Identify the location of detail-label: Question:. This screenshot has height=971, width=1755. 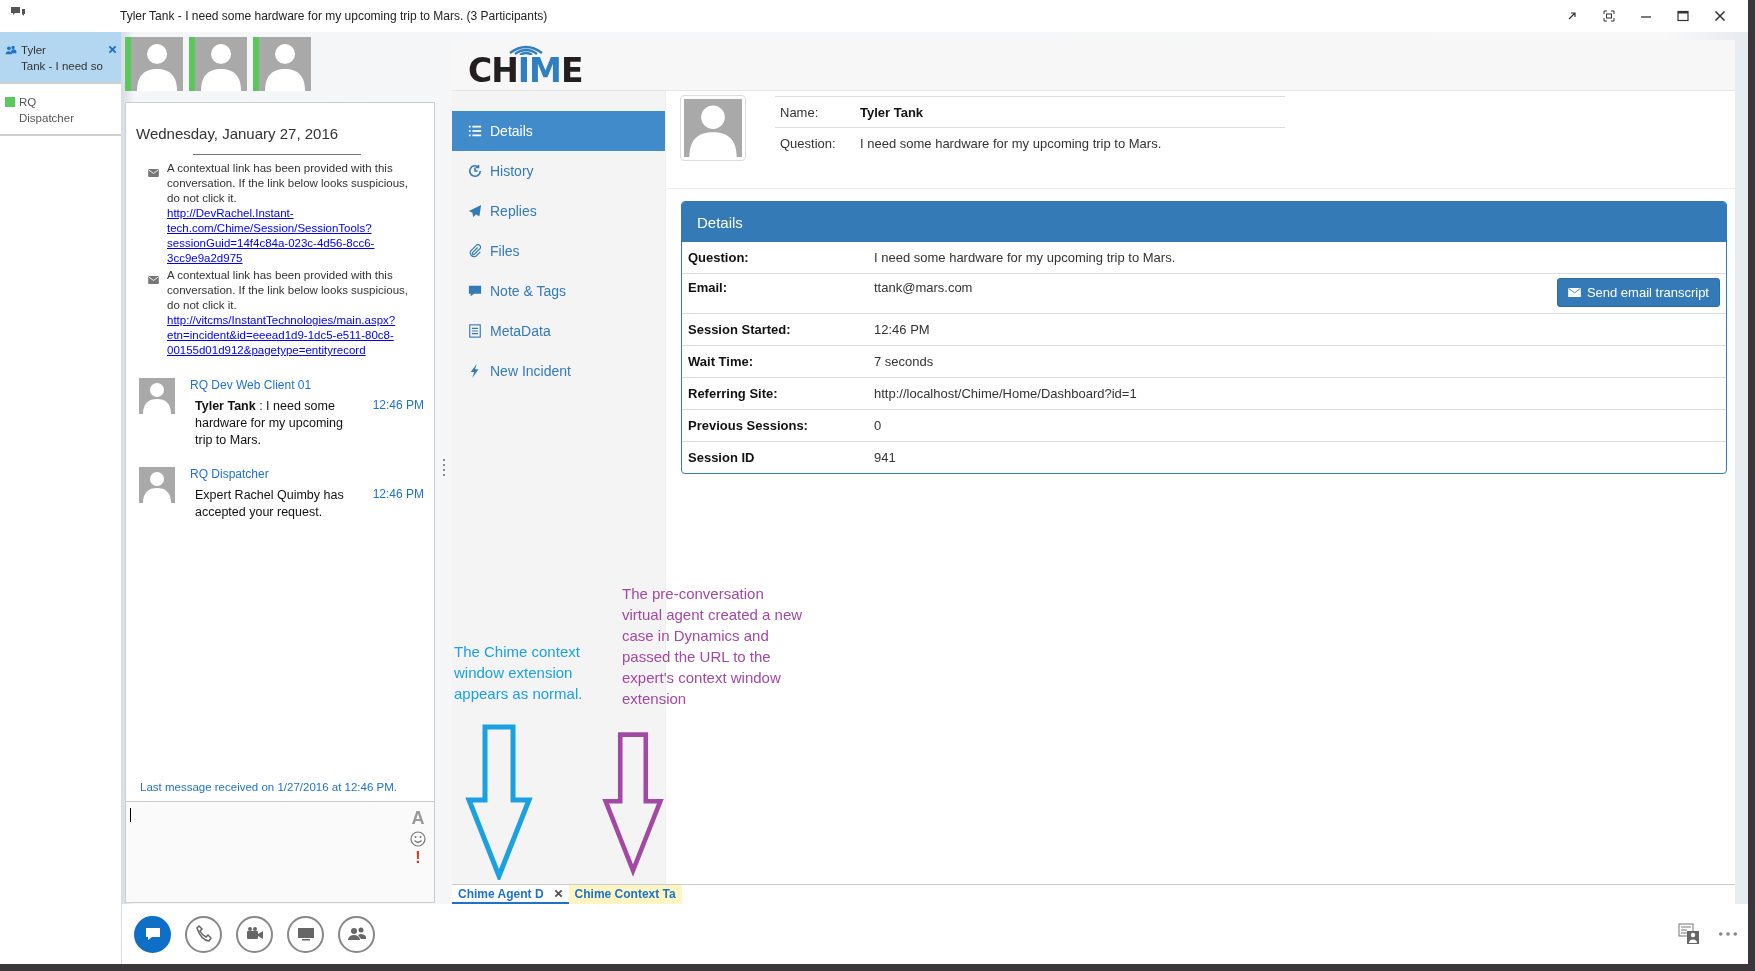
(719, 257).